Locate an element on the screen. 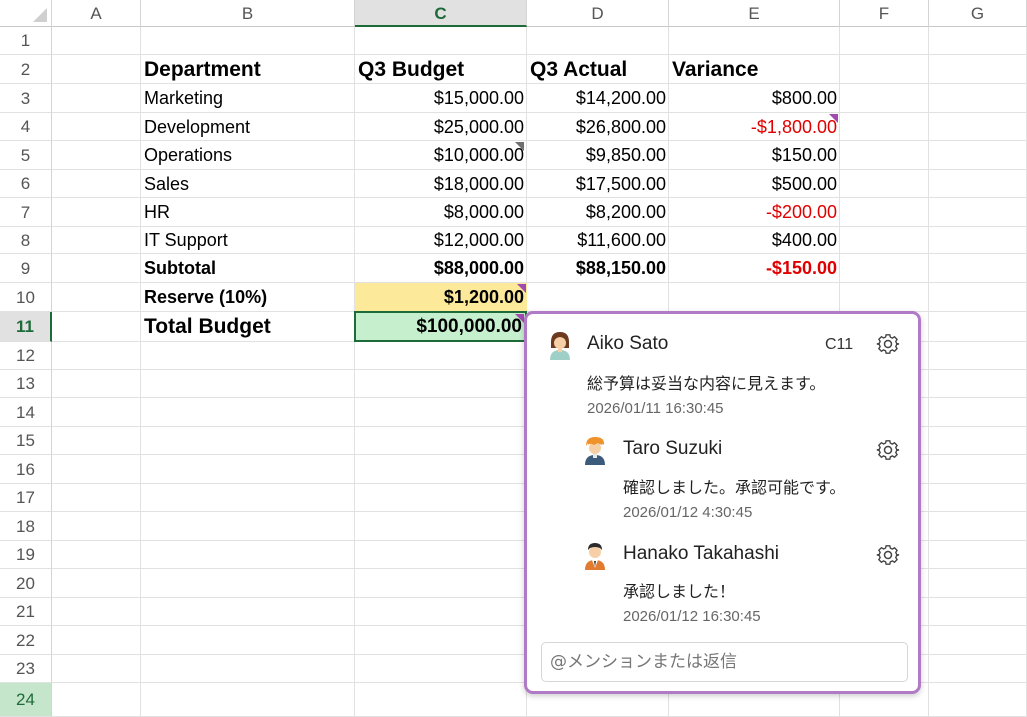 The width and height of the screenshot is (1027, 717). data-cell-department: HR is located at coordinates (248, 212).